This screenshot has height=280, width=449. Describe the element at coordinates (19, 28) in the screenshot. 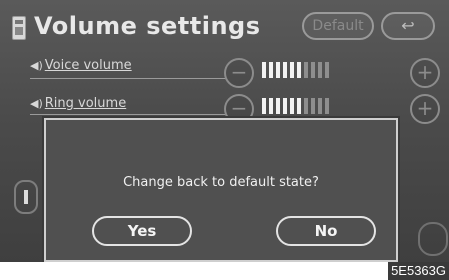

I see `phone-icon` at that location.